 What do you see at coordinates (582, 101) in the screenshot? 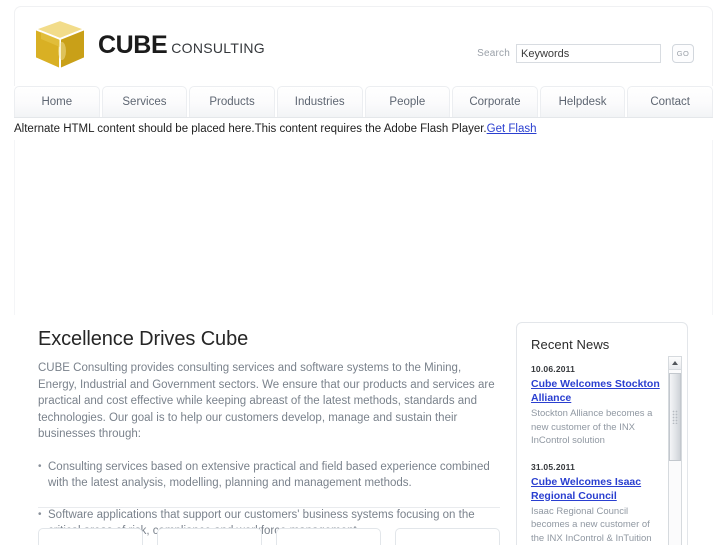
I see `nav-item-helpdesk: Helpdesk` at bounding box center [582, 101].